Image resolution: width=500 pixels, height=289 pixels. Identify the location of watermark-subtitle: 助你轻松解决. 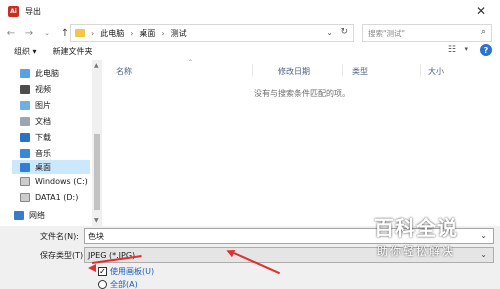
(416, 251).